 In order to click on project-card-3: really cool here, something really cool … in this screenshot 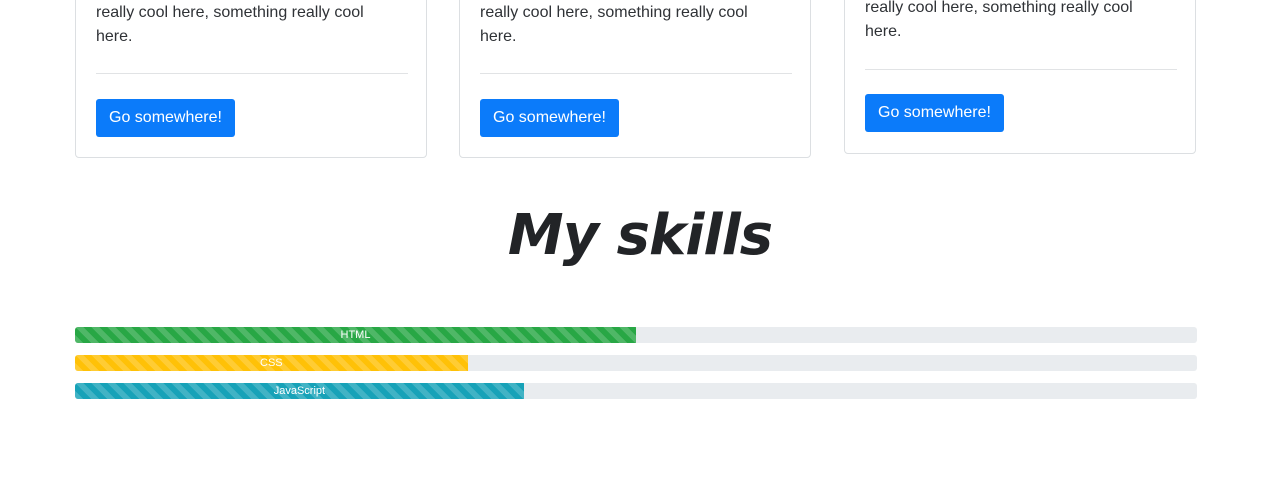, I will do `click(1020, 77)`.